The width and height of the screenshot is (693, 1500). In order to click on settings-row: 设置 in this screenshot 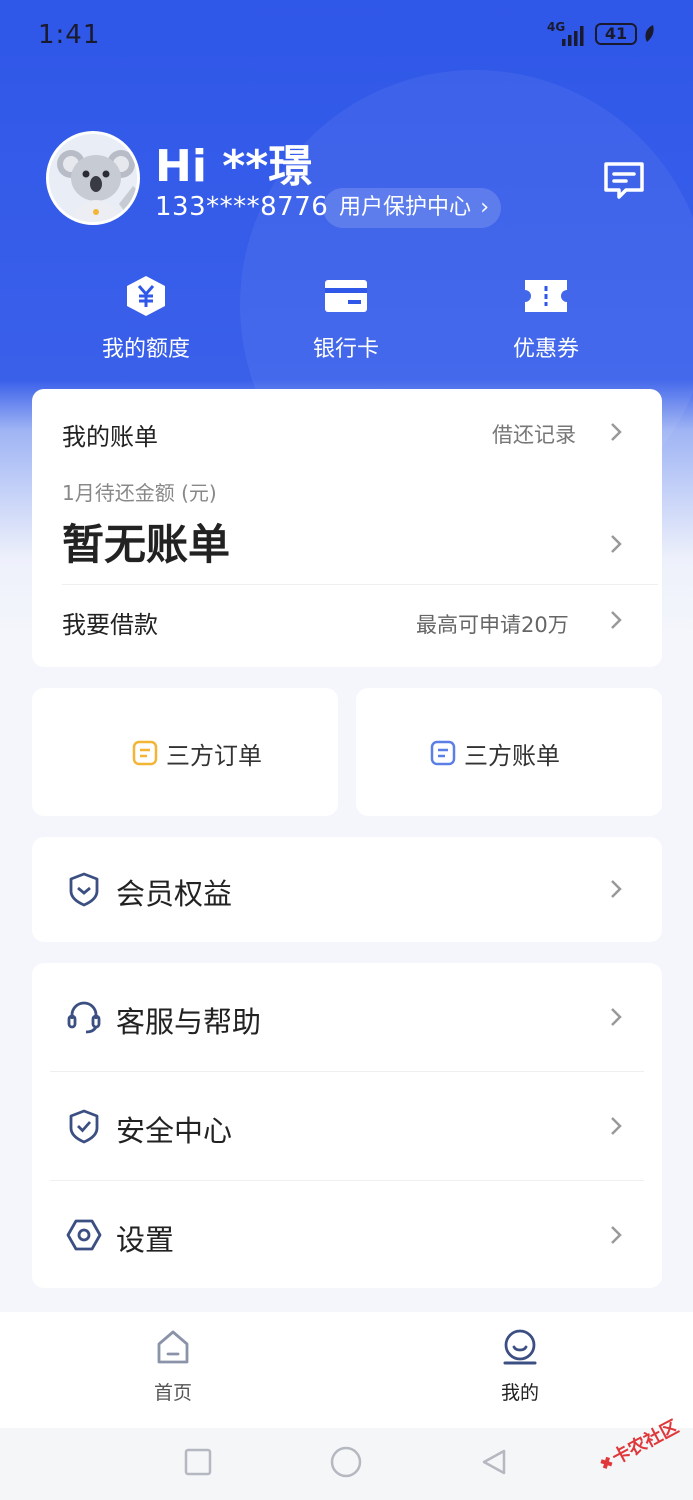, I will do `click(347, 1234)`.